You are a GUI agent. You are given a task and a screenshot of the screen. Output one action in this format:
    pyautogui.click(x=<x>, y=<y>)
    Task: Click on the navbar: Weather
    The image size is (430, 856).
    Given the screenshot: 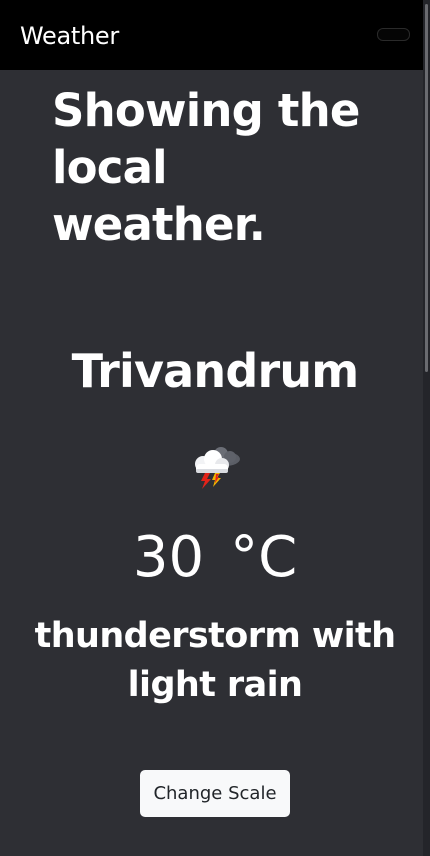 What is the action you would take?
    pyautogui.click(x=215, y=35)
    